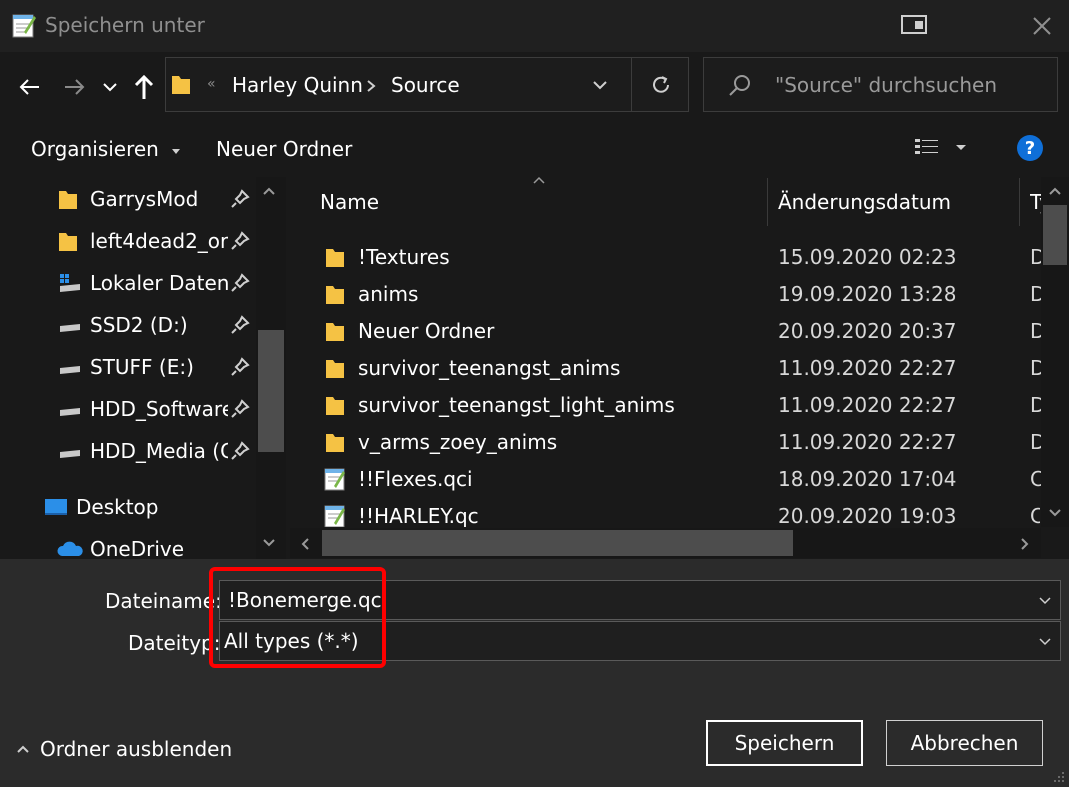 The height and width of the screenshot is (787, 1069). What do you see at coordinates (661, 85) in the screenshot?
I see `refresh-icon` at bounding box center [661, 85].